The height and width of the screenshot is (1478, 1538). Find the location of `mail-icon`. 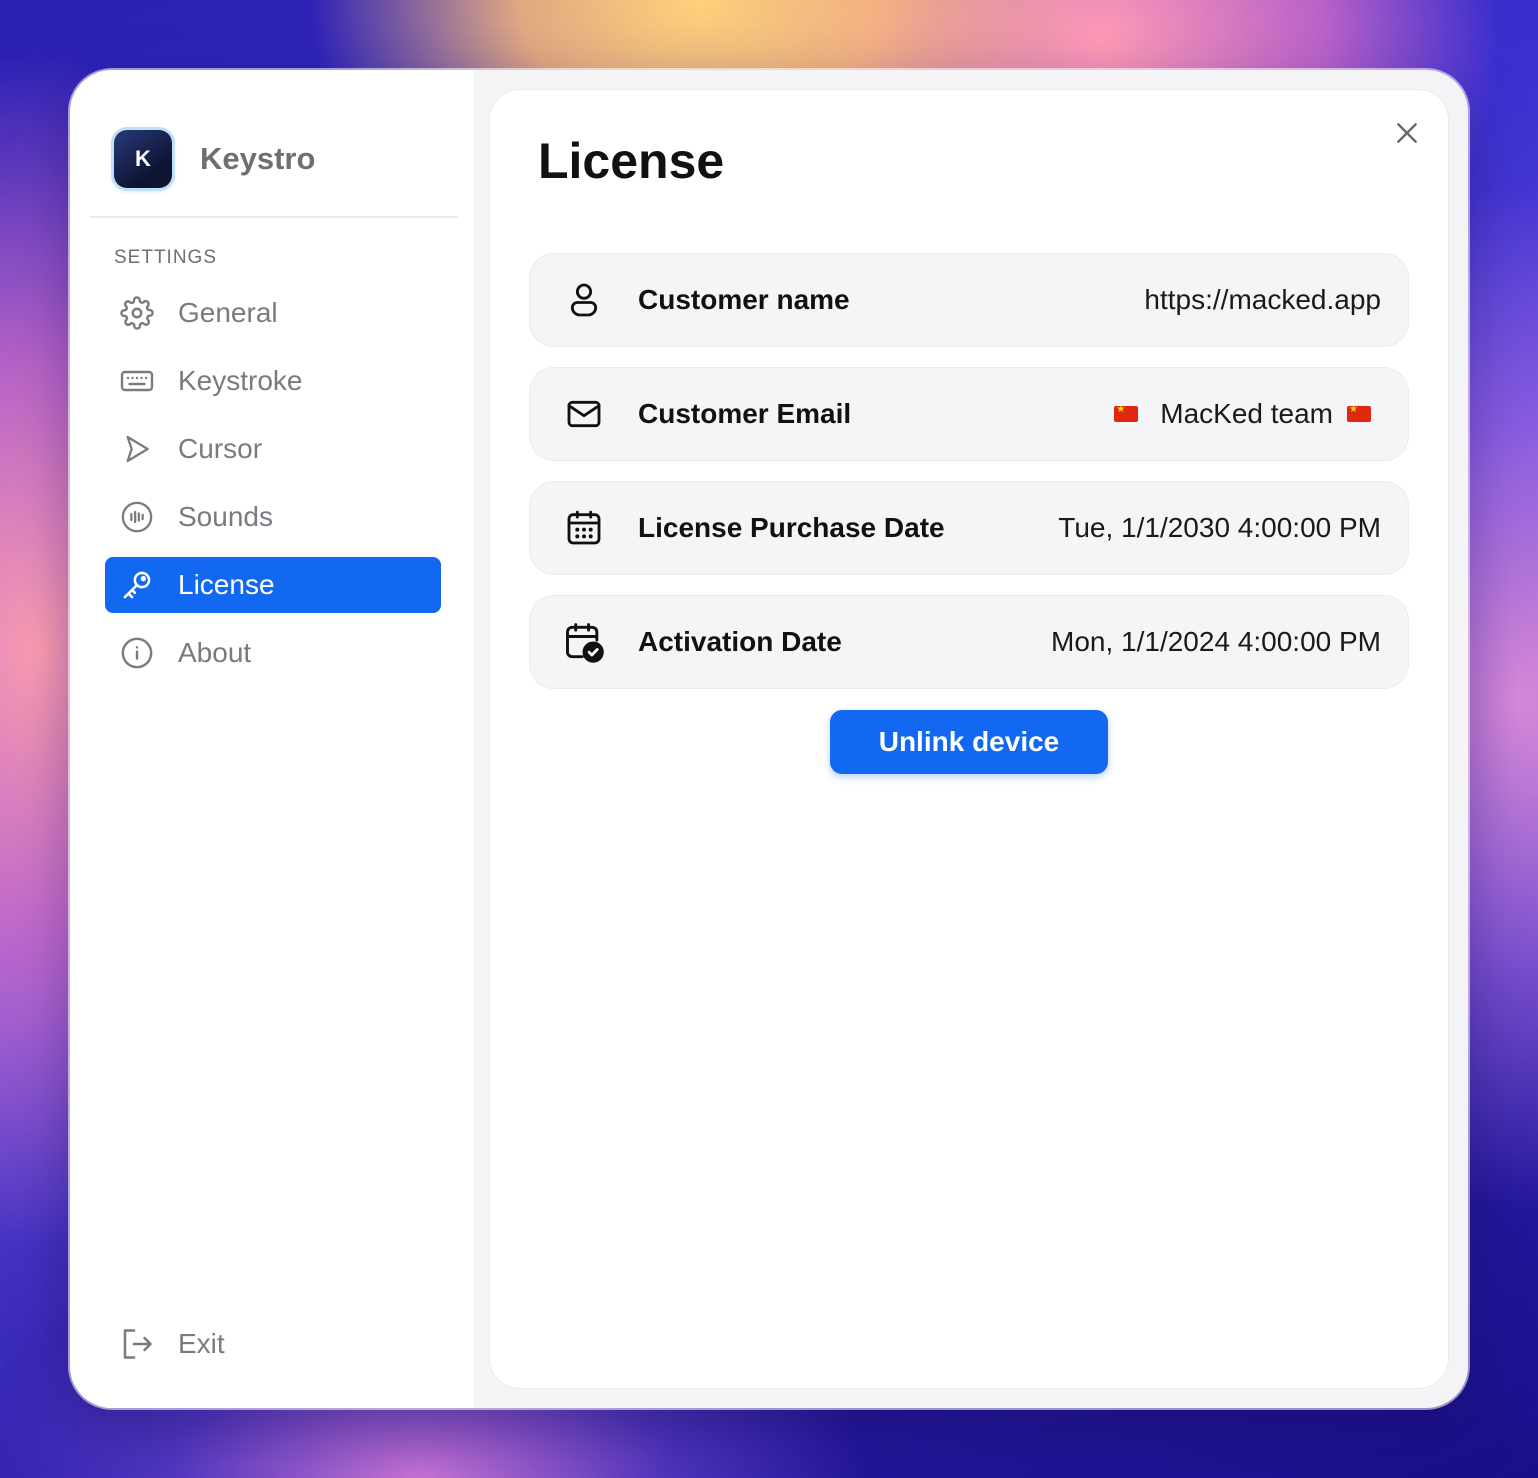

mail-icon is located at coordinates (584, 414).